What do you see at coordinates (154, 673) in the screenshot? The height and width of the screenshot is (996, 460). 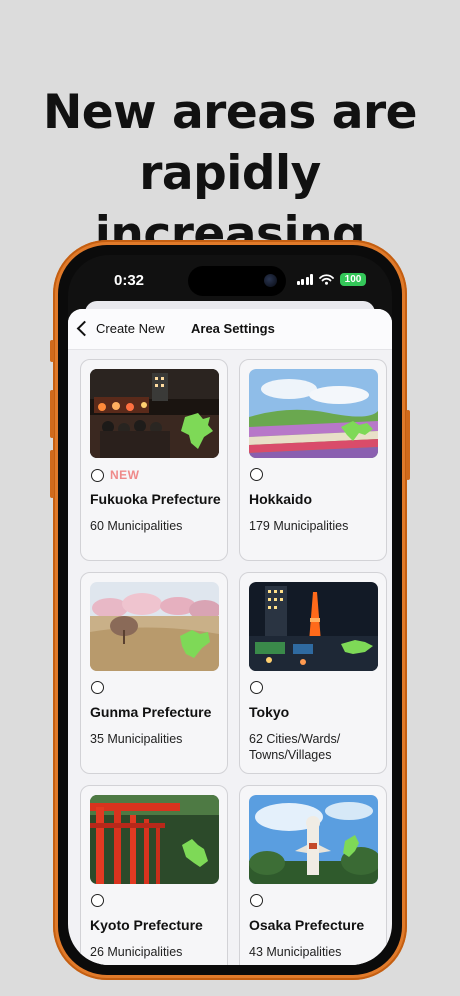 I see `area-card-gunma: Gunma Prefecture 35 Municipalities` at bounding box center [154, 673].